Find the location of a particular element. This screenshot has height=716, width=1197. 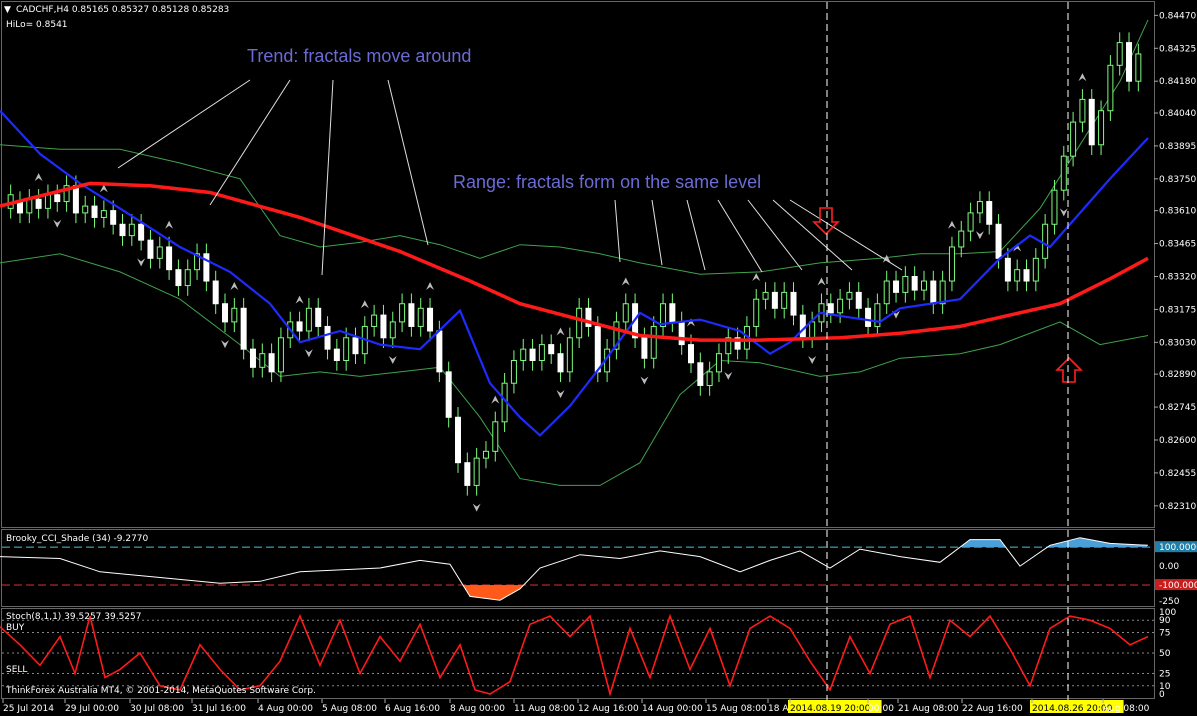

range-annotation: Range: fractals form on the same level is located at coordinates (607, 182).